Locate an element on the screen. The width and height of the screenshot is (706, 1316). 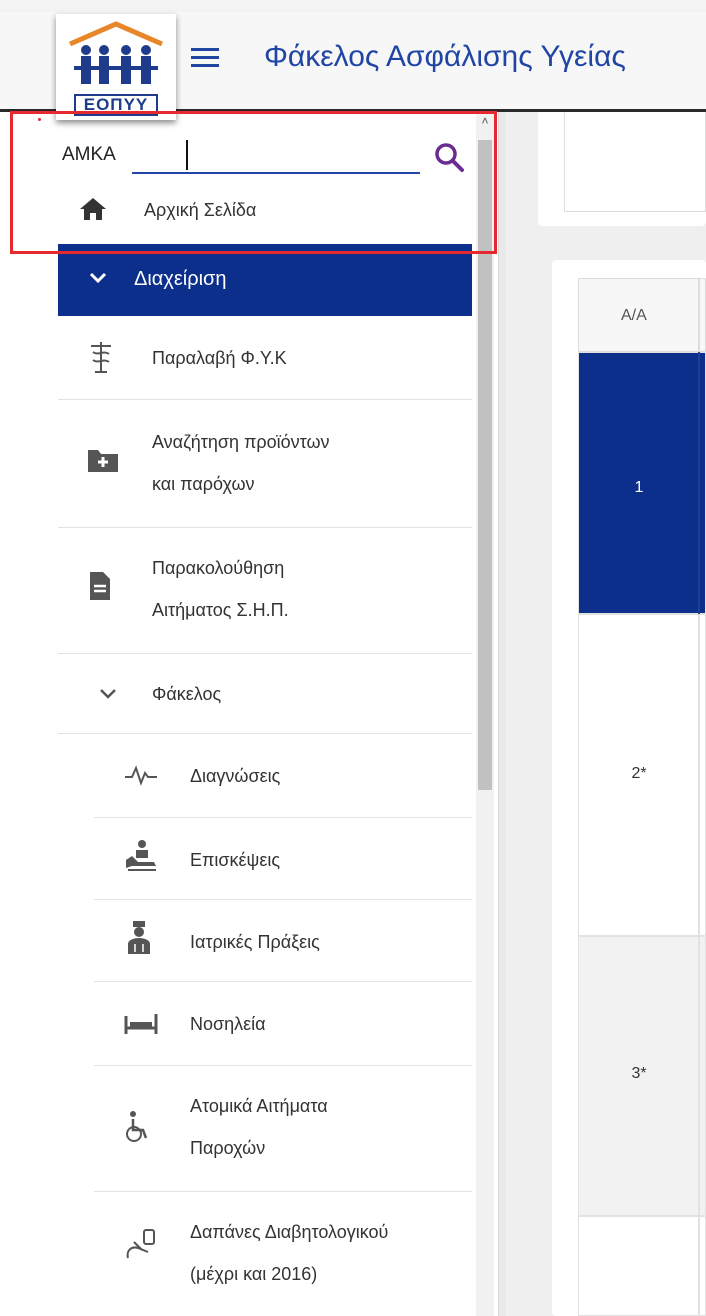
text-caret is located at coordinates (187, 155).